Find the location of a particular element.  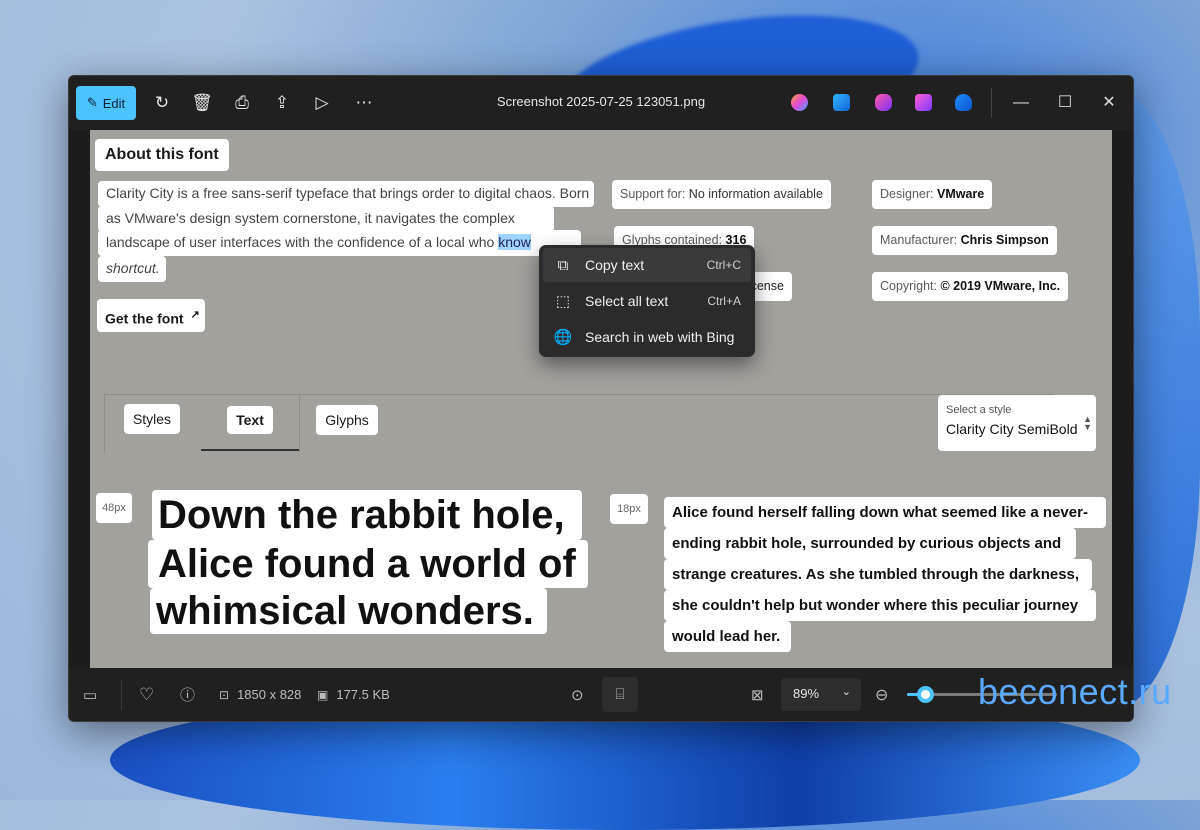

favorite-button: ♡ is located at coordinates (146, 694).